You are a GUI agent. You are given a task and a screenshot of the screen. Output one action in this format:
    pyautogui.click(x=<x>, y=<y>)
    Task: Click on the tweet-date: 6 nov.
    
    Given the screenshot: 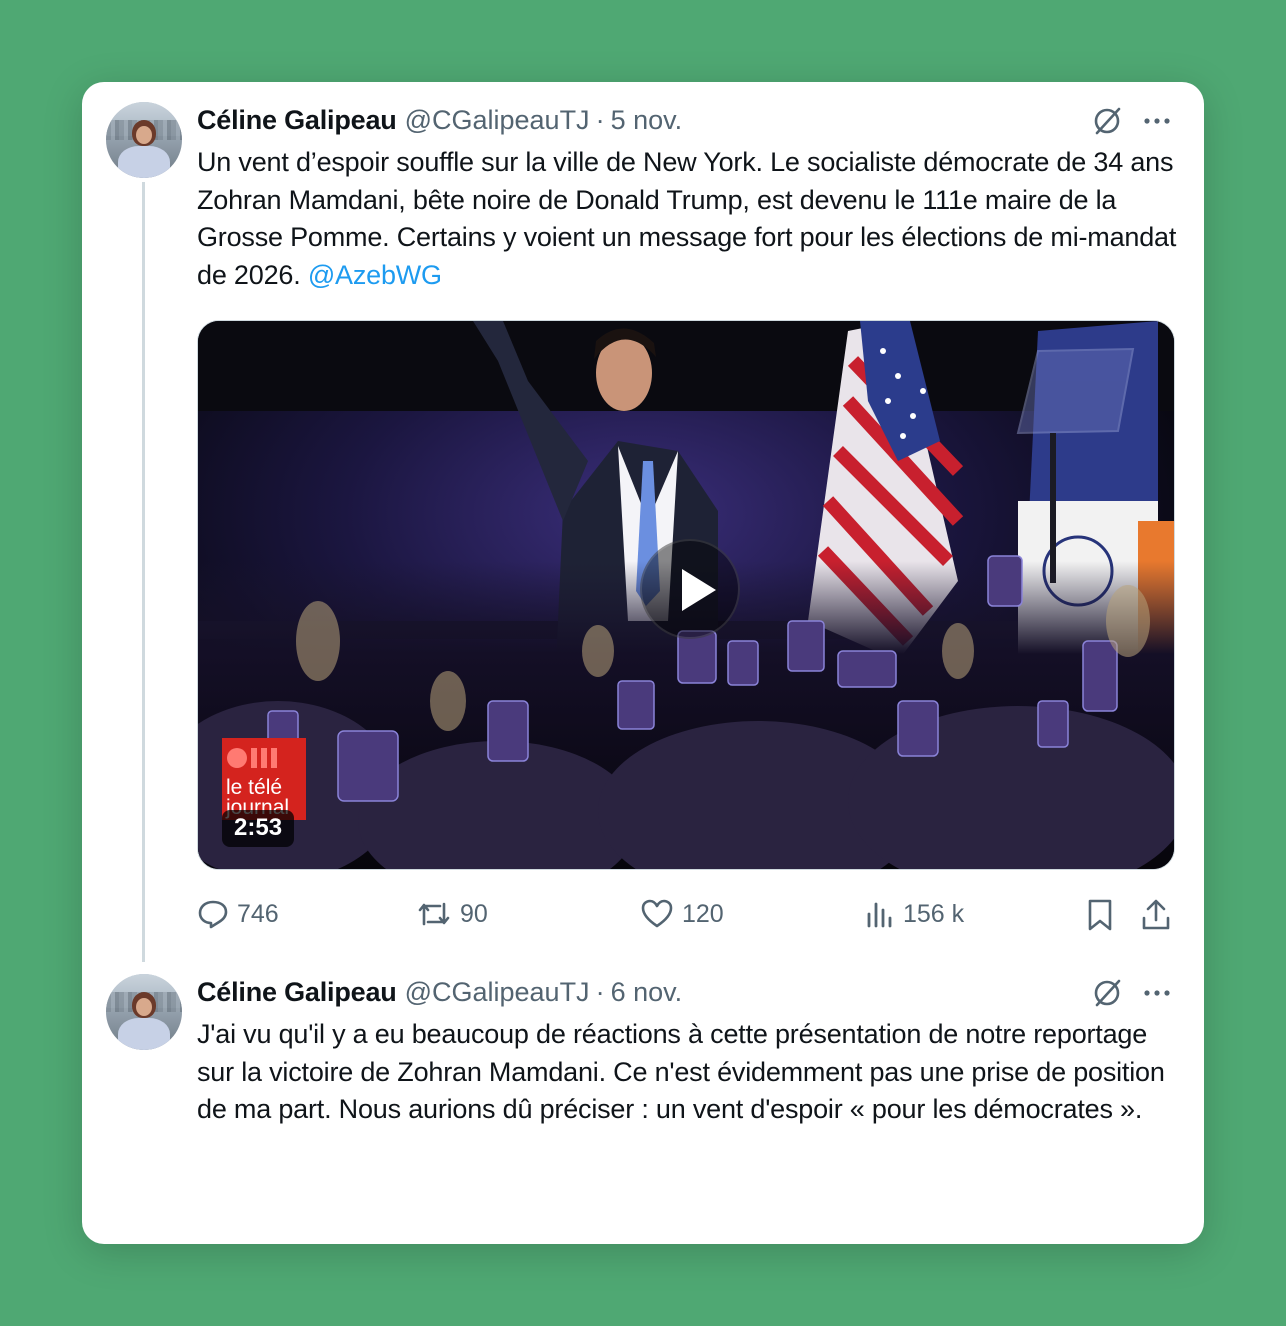 What is the action you would take?
    pyautogui.click(x=647, y=992)
    